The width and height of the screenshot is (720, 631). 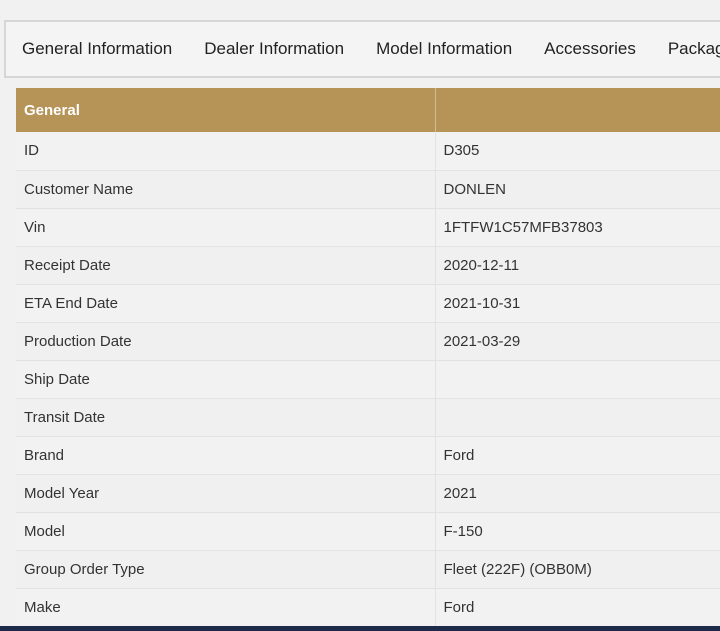 I want to click on row-value: 2021-10-31, so click(x=577, y=303).